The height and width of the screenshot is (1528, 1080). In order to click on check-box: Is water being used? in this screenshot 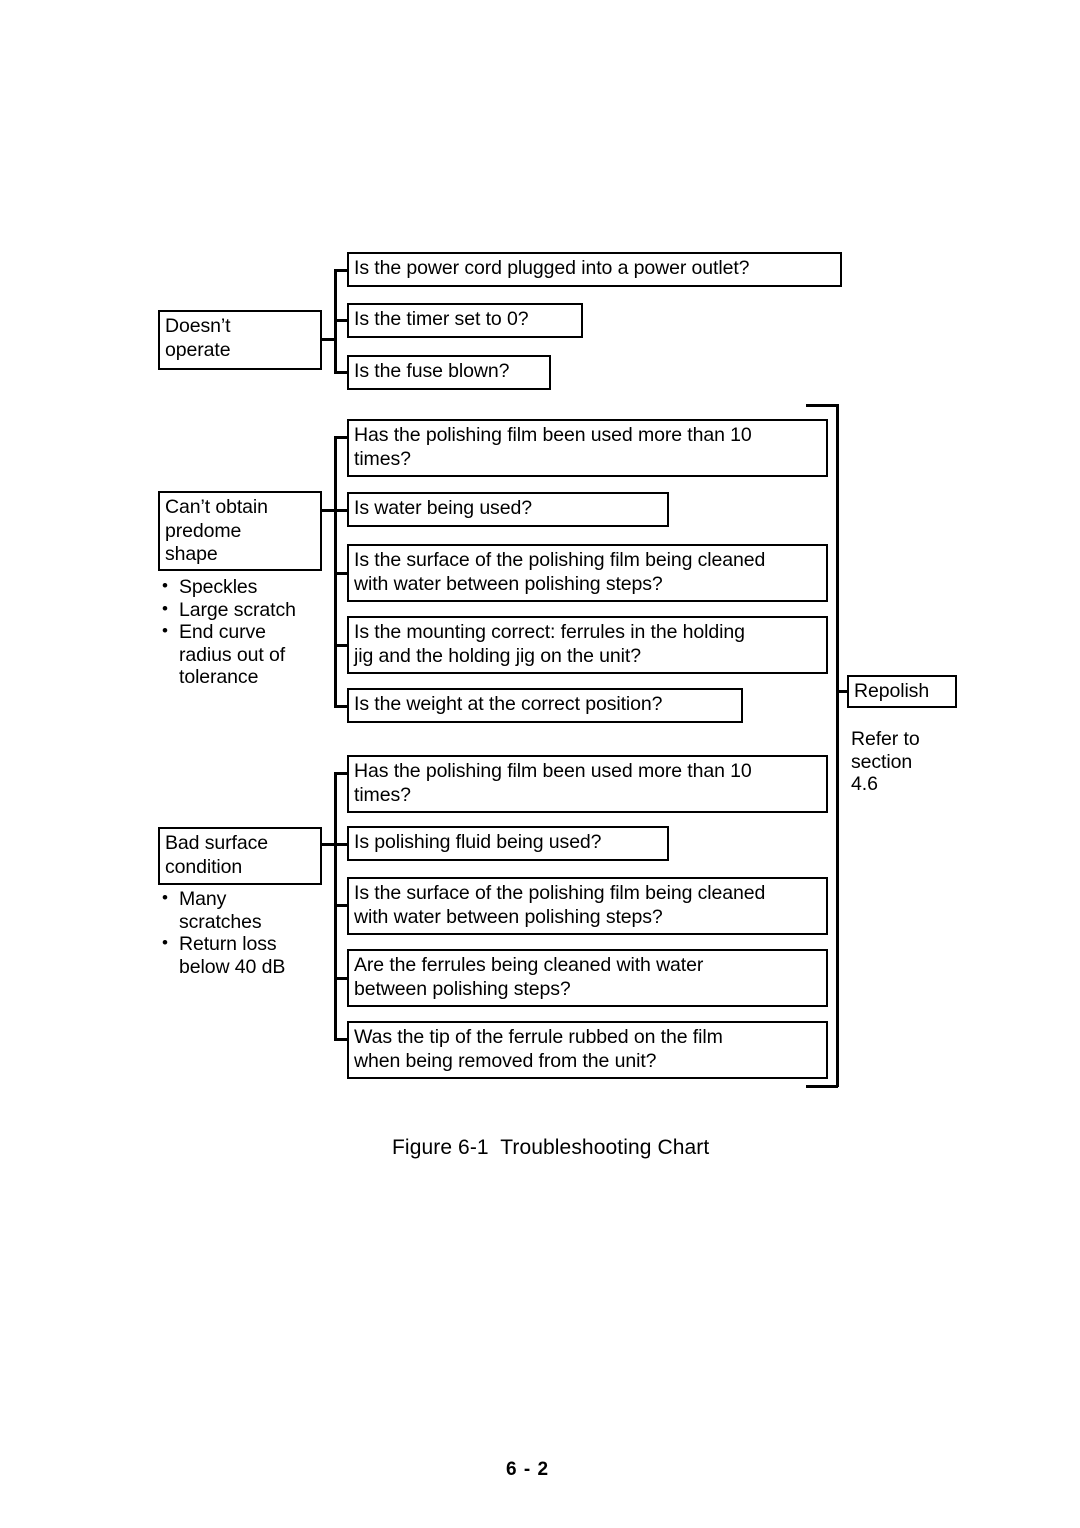, I will do `click(508, 509)`.